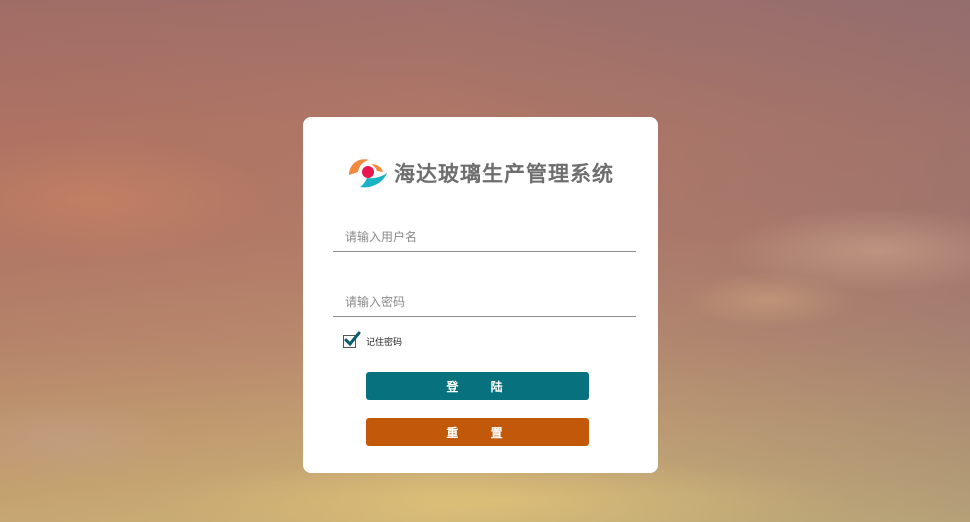 This screenshot has height=522, width=970. What do you see at coordinates (477, 386) in the screenshot?
I see `login-button: 登 陆` at bounding box center [477, 386].